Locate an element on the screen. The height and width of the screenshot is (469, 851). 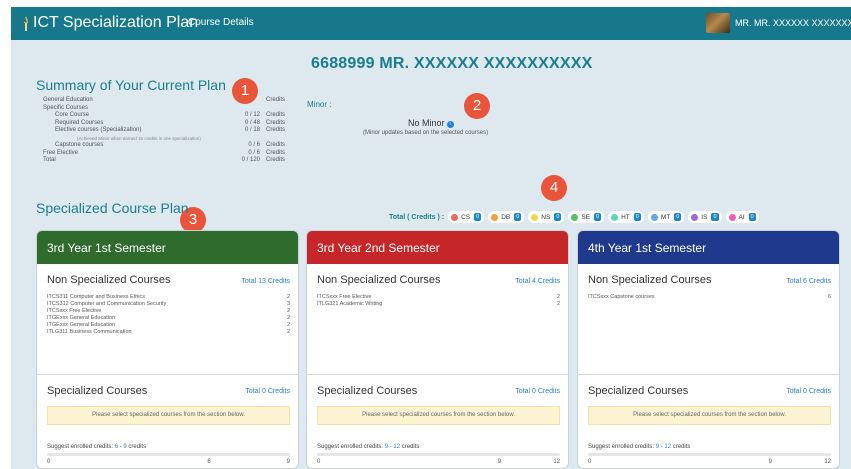
minor-value: No Minor i is located at coordinates (431, 123).